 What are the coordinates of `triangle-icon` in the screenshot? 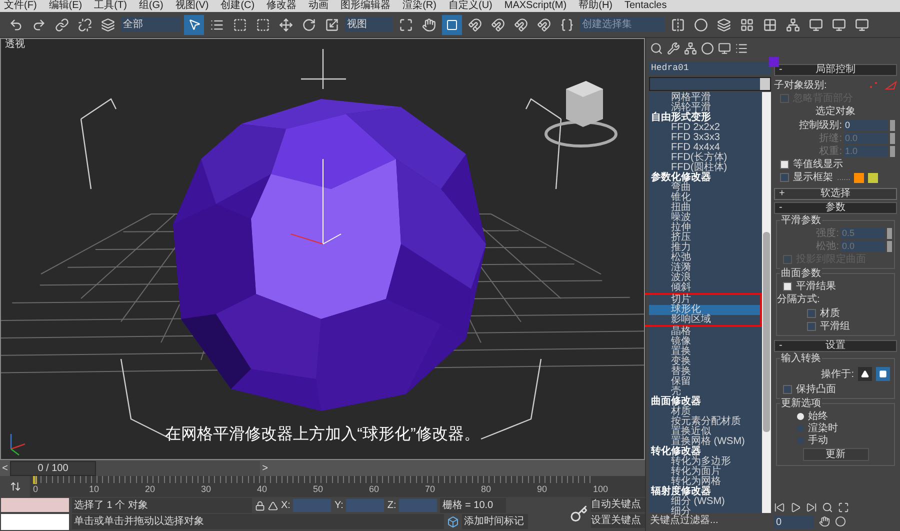 It's located at (865, 374).